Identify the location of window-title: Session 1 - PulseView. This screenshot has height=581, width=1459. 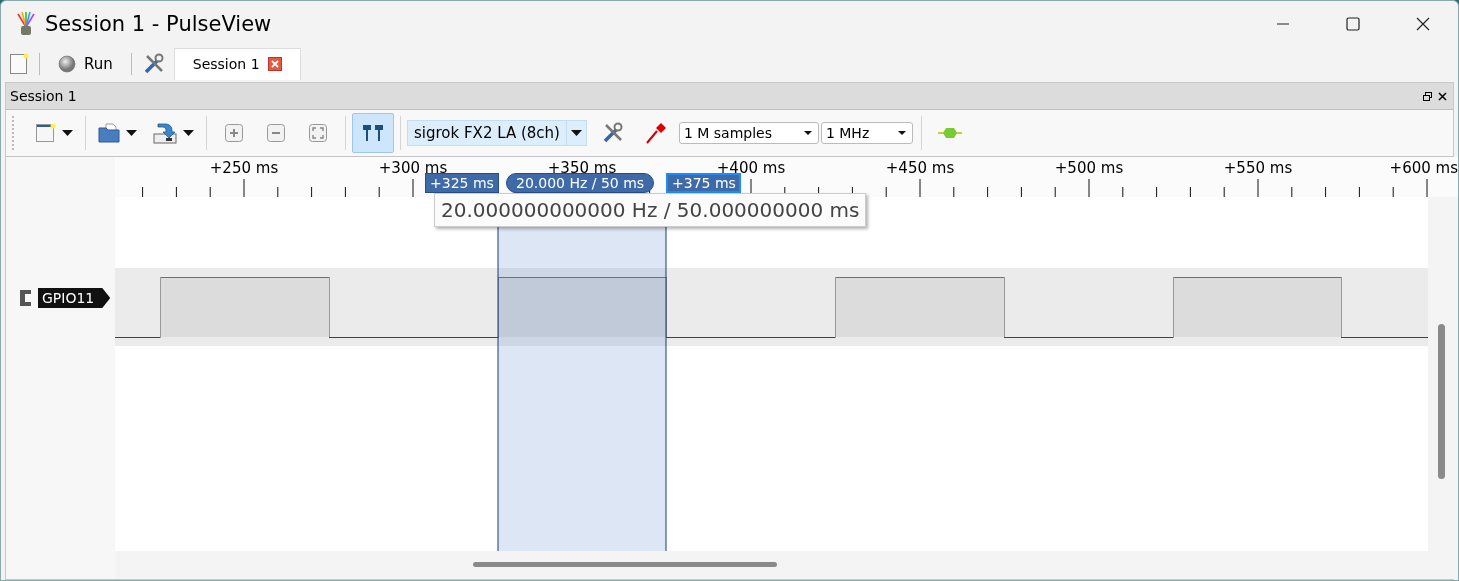
(159, 24).